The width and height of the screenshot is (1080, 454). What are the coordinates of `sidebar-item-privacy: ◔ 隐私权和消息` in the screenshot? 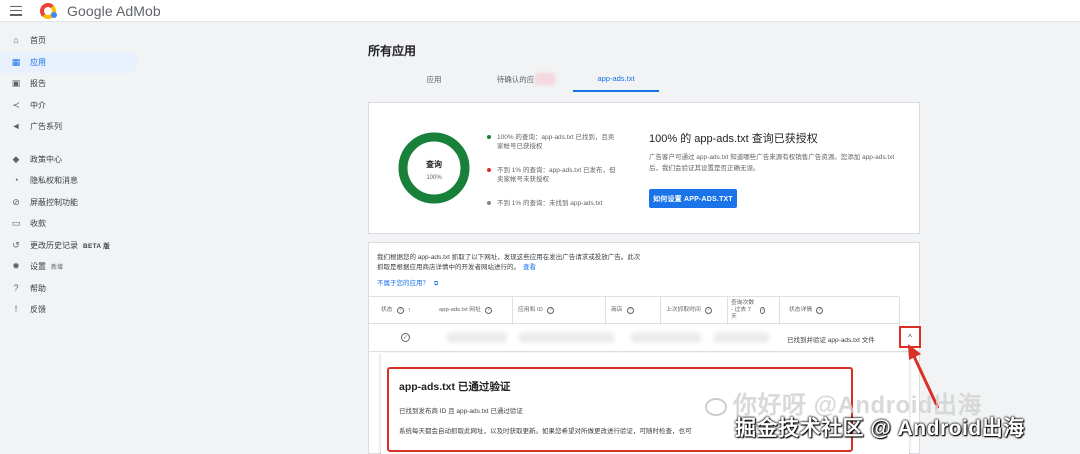 It's located at (72, 181).